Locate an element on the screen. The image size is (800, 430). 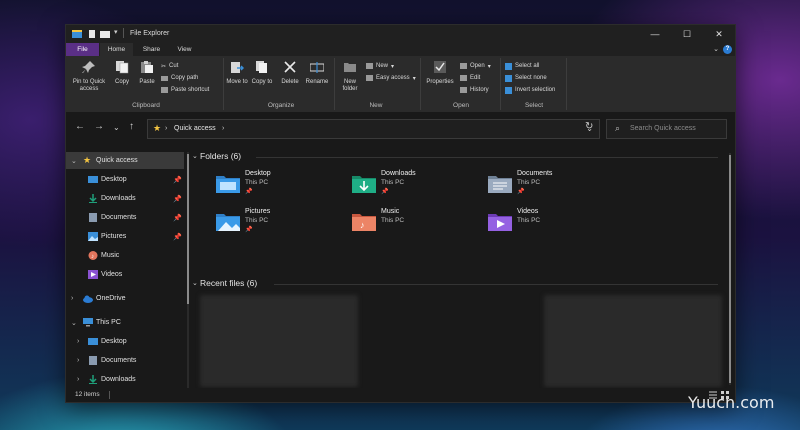
nav-item-quick-access: ⌄ ★ Quick access is located at coordinates (125, 160).